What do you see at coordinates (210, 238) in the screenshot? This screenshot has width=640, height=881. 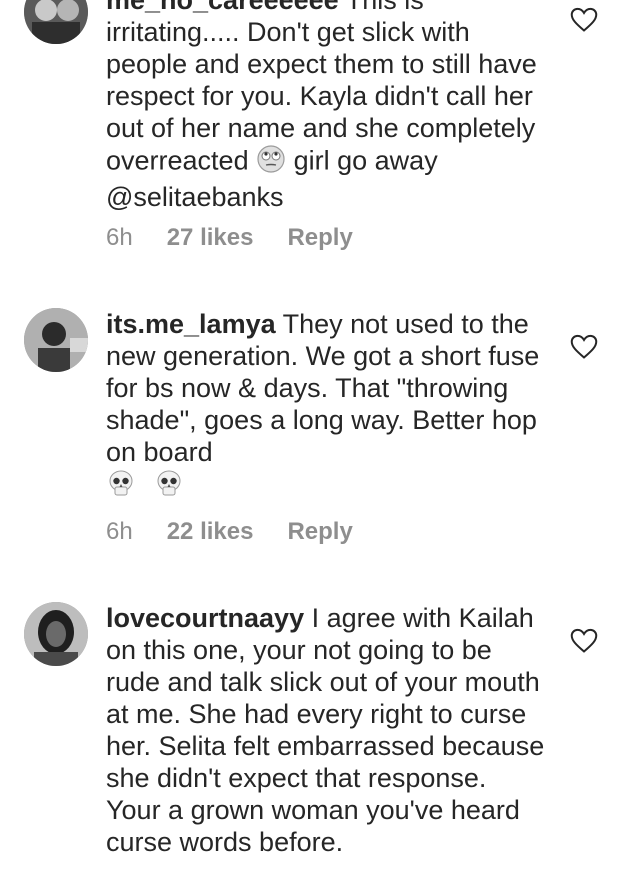 I see `comment-likes: 27 likes` at bounding box center [210, 238].